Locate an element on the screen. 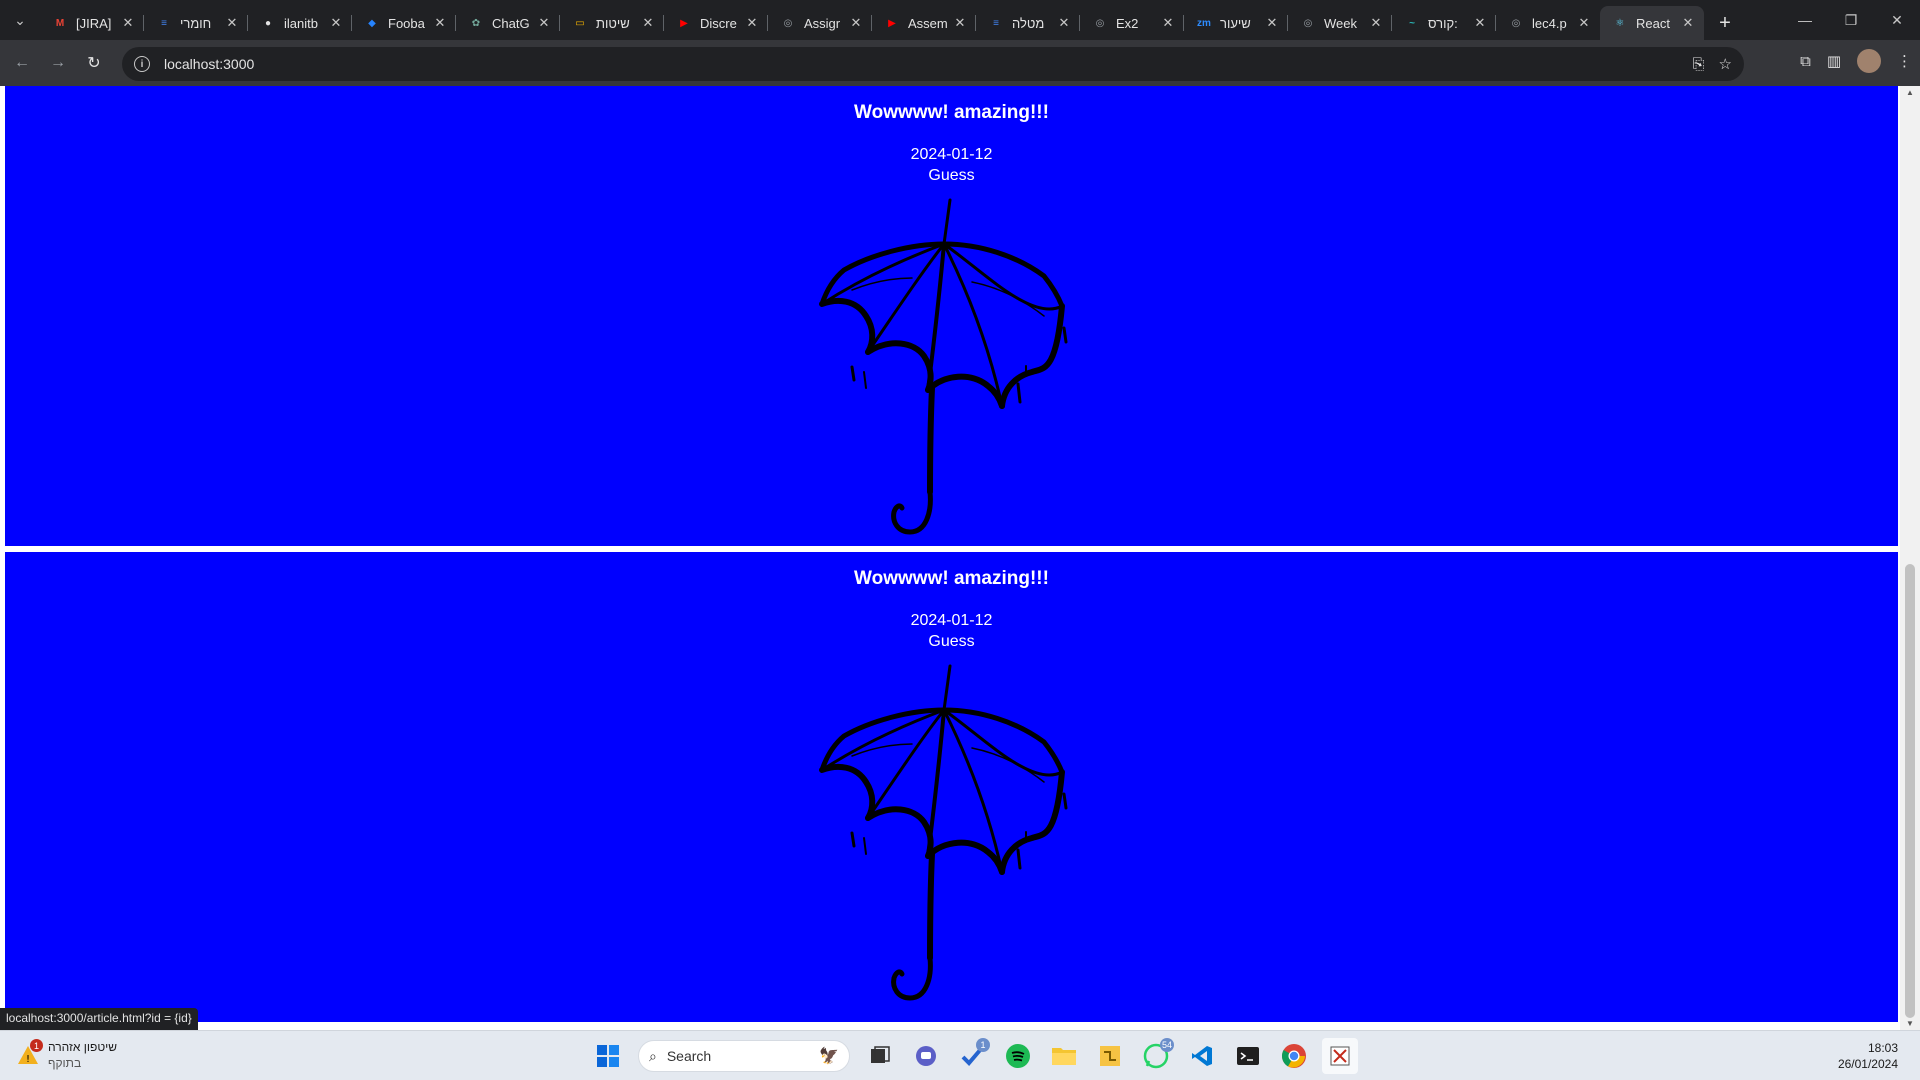 This screenshot has width=1920, height=1080. side-panel-icon: ▥ is located at coordinates (1834, 61).